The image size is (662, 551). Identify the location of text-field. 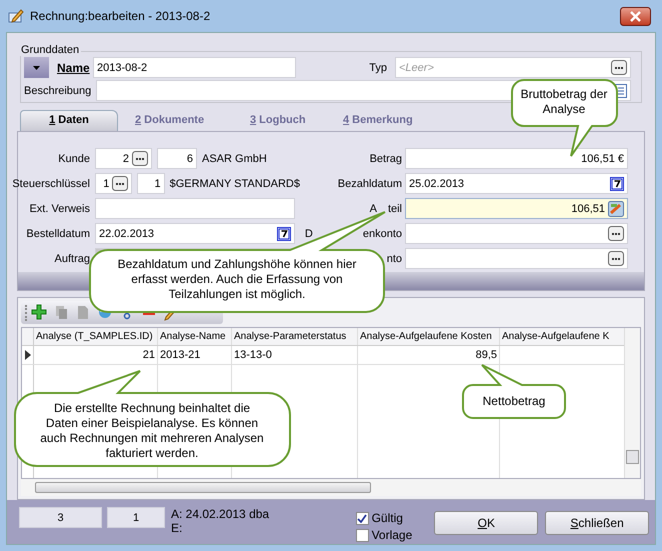
(195, 208).